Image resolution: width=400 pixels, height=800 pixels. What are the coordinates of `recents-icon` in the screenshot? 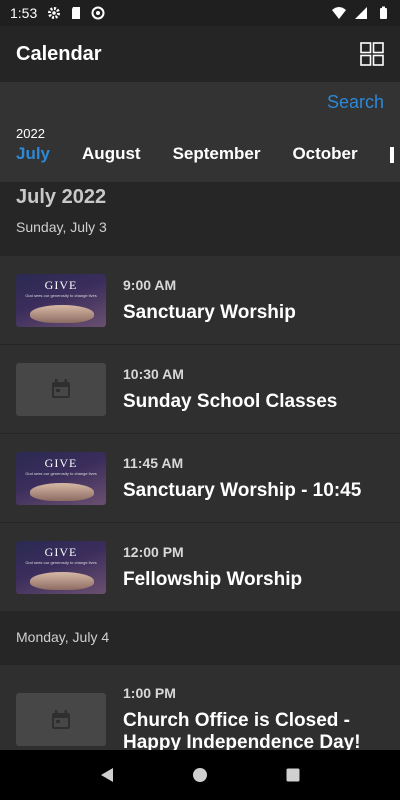 It's located at (293, 775).